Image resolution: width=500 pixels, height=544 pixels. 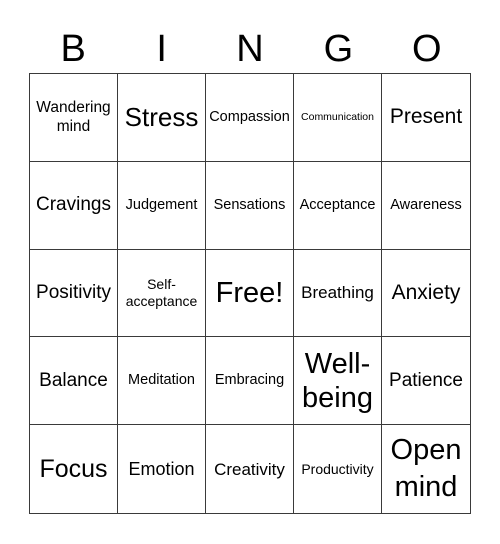 I want to click on cell-label: Anxiety, so click(x=426, y=292).